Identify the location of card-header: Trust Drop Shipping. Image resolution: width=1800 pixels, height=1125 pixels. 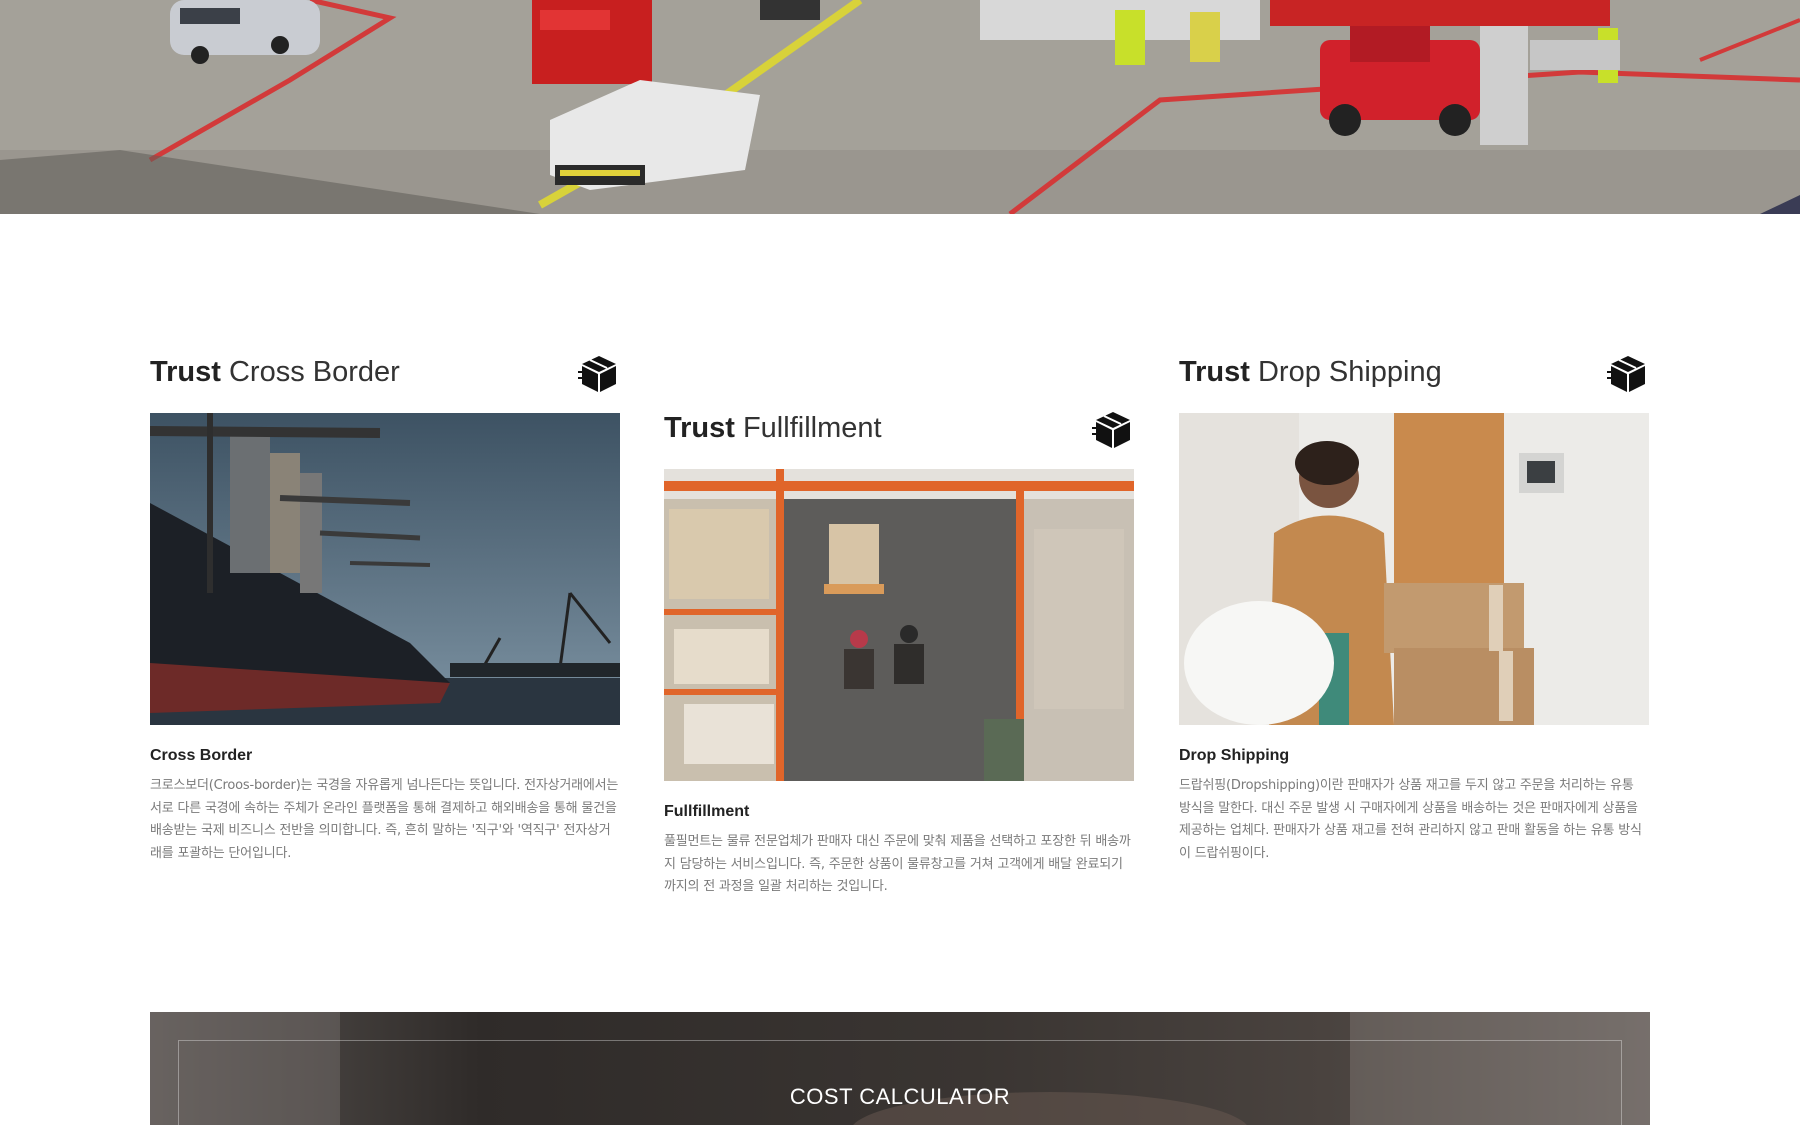
(1414, 372).